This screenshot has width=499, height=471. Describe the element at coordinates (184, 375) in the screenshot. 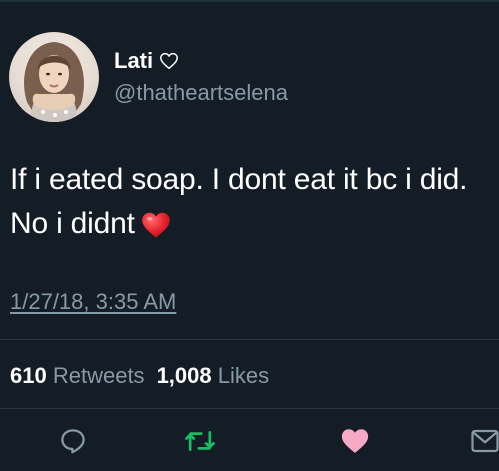

I see `likes-count: 1,008` at that location.